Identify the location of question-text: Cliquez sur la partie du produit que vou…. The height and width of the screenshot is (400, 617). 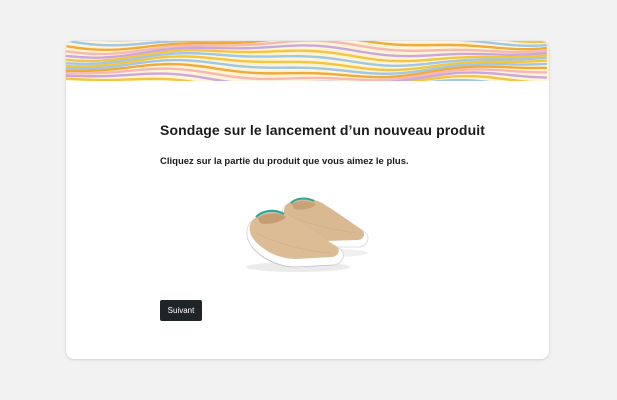
(284, 161).